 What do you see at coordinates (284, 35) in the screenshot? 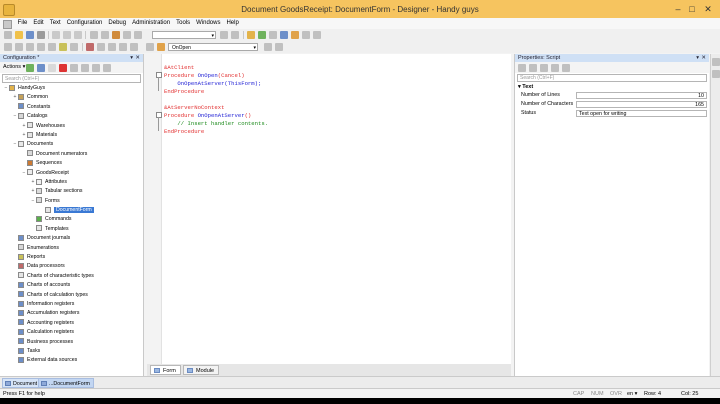
I see `debug-run-icon` at bounding box center [284, 35].